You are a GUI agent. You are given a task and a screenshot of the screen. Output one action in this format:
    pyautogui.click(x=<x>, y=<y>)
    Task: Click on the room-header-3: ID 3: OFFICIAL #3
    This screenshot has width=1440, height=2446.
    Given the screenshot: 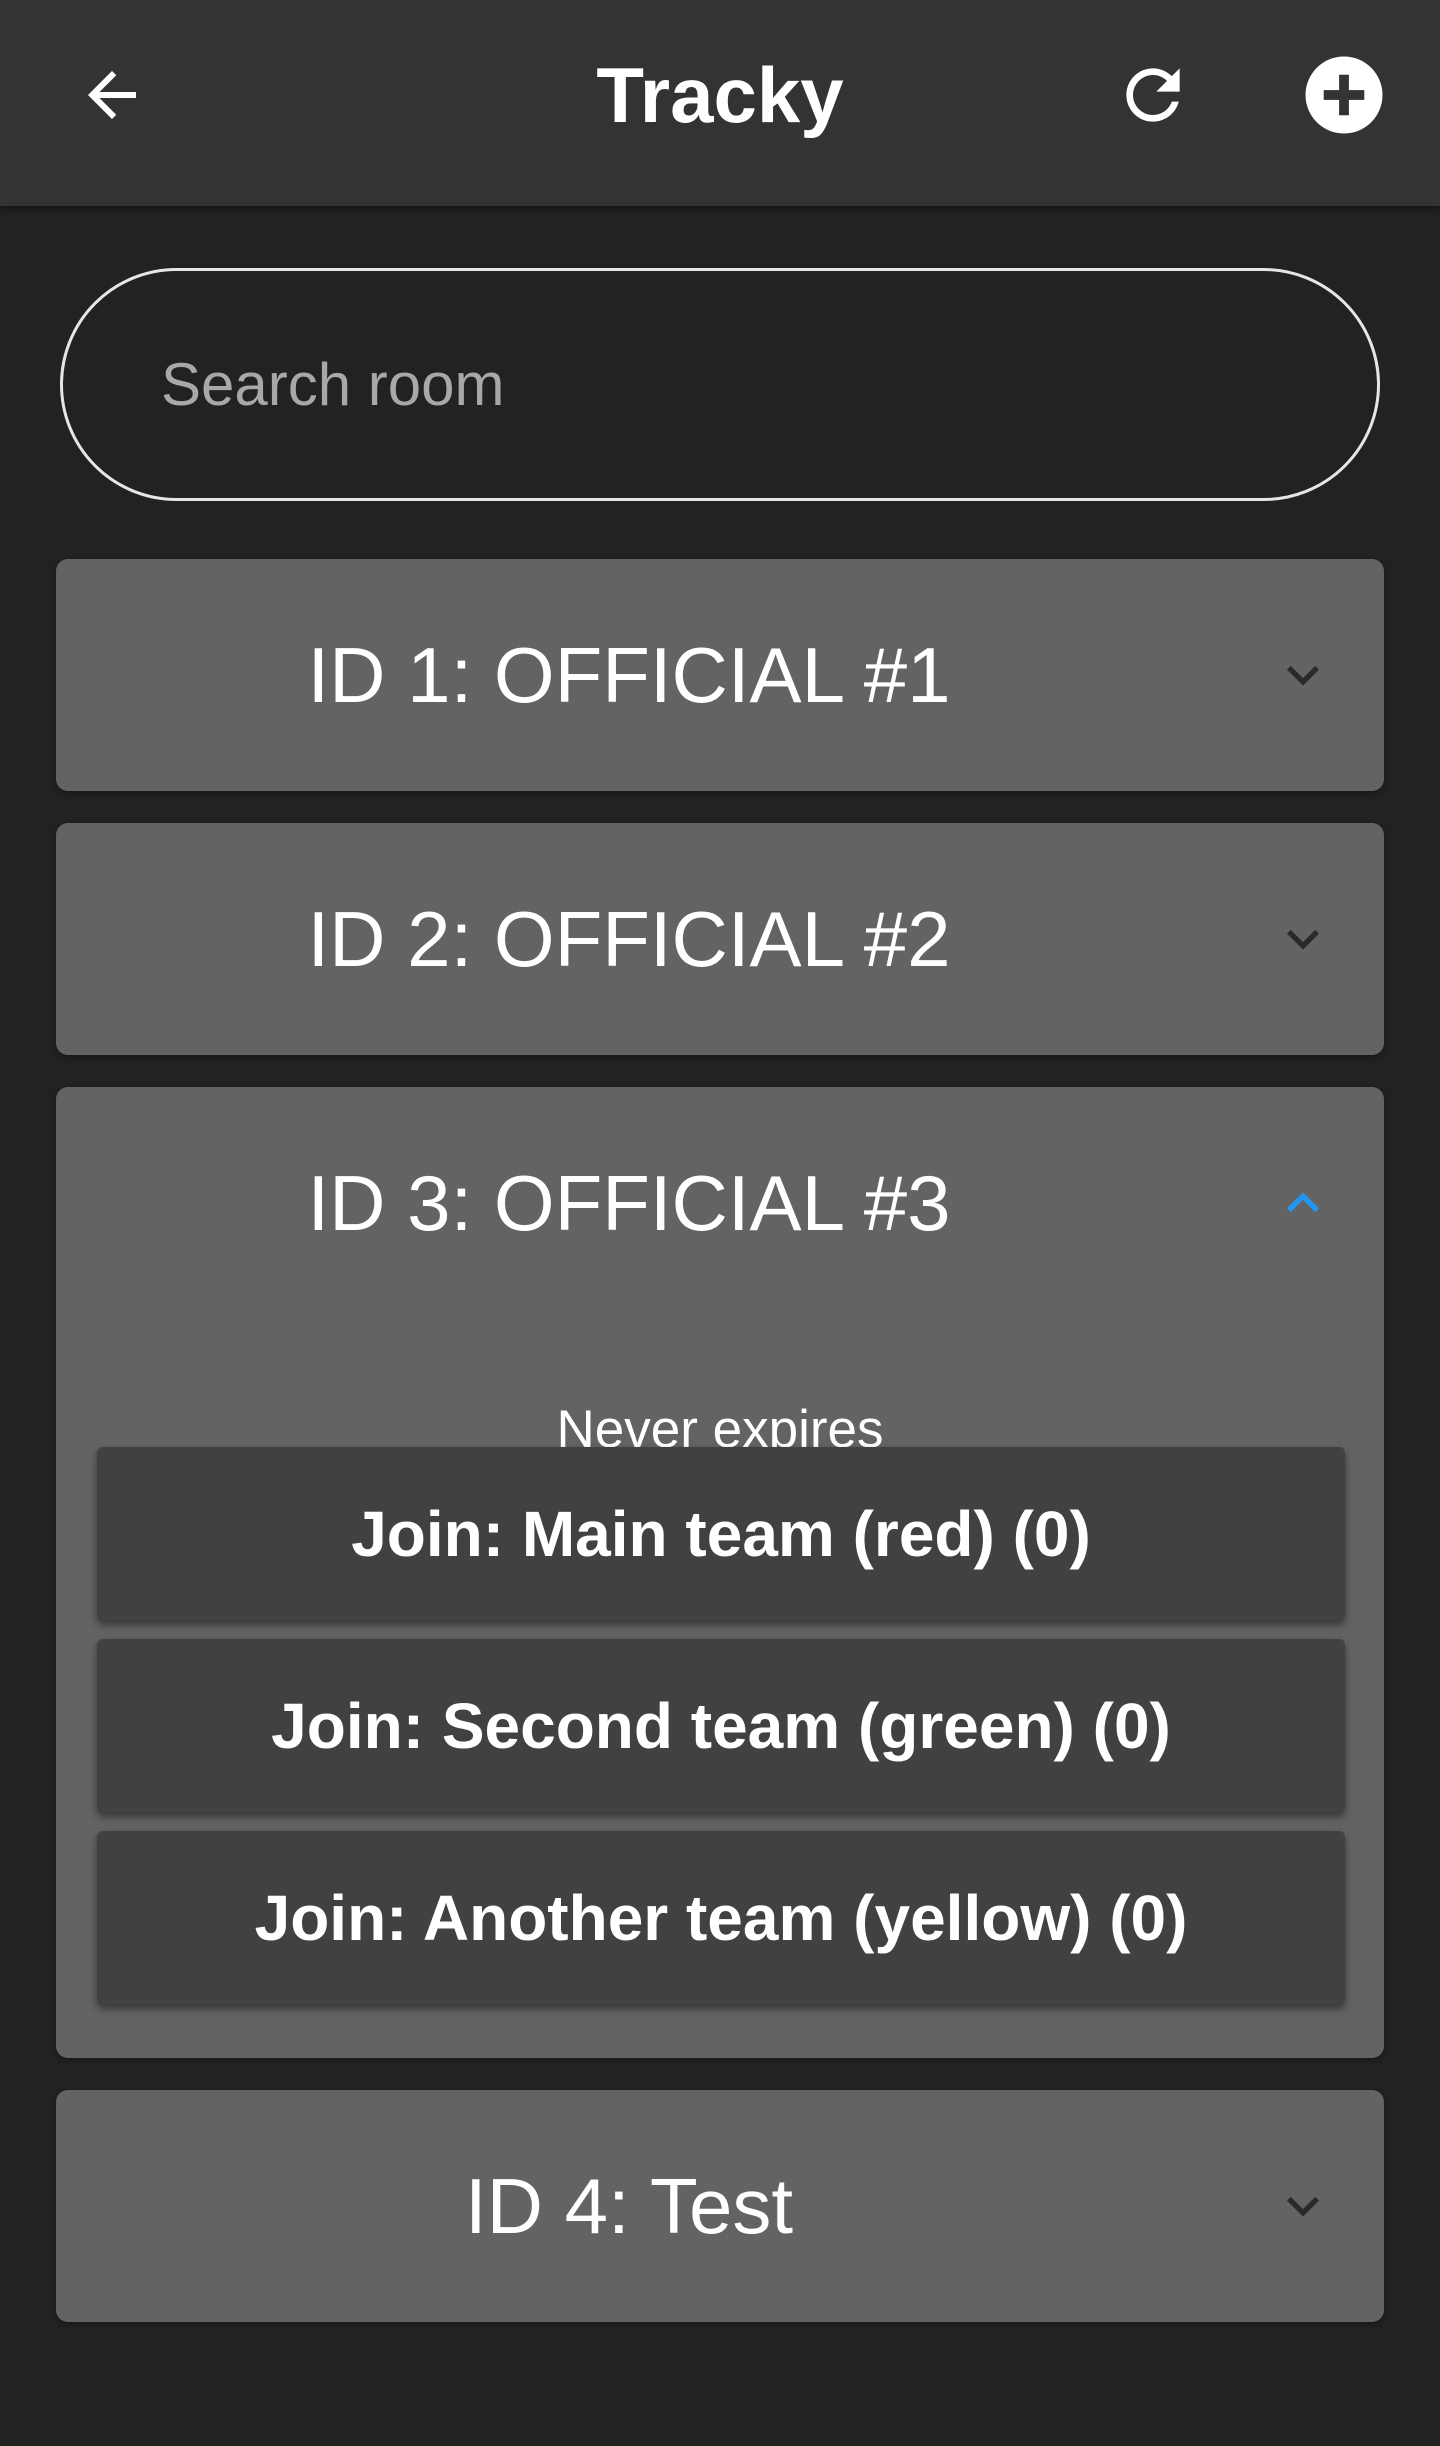 What is the action you would take?
    pyautogui.click(x=720, y=1203)
    